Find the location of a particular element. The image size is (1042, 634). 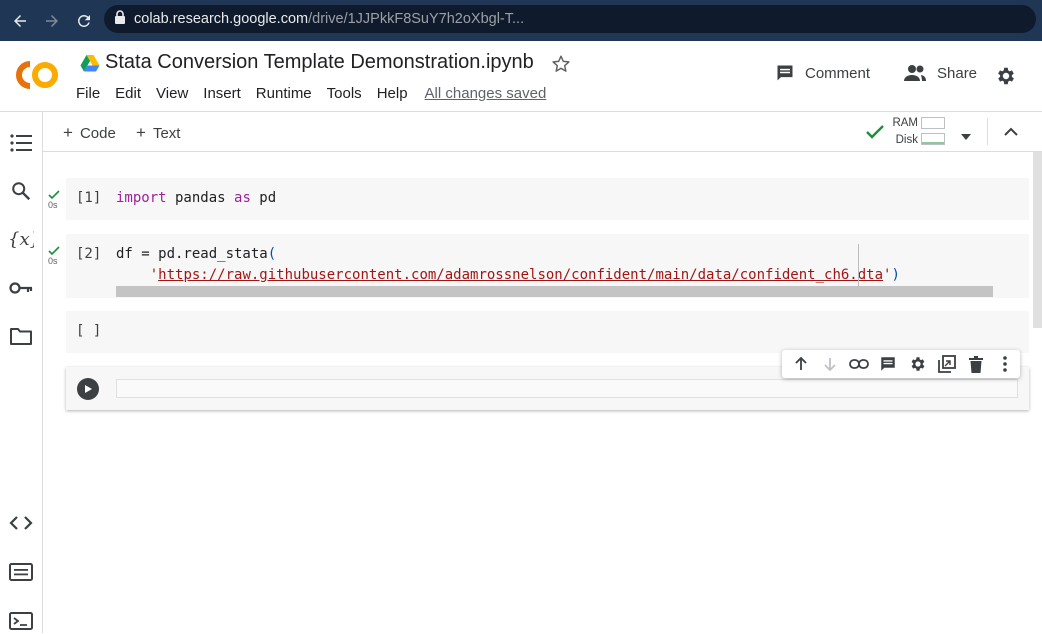

menu-insert: Insert is located at coordinates (222, 93).